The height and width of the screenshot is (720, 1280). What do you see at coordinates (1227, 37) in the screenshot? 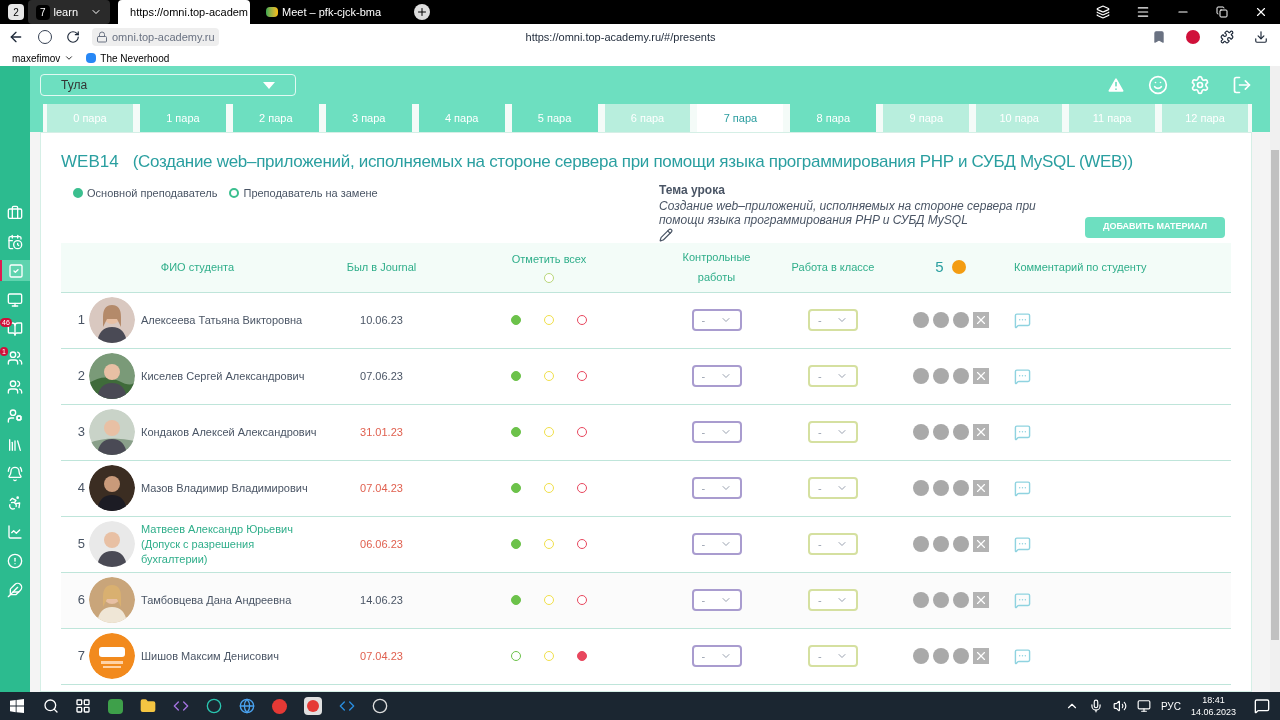
I see `extensions-icon` at bounding box center [1227, 37].